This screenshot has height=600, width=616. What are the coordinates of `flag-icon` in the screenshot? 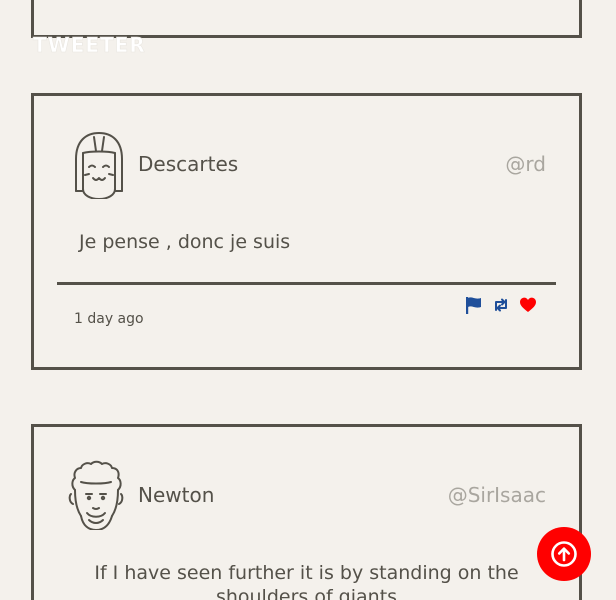 It's located at (474, 305).